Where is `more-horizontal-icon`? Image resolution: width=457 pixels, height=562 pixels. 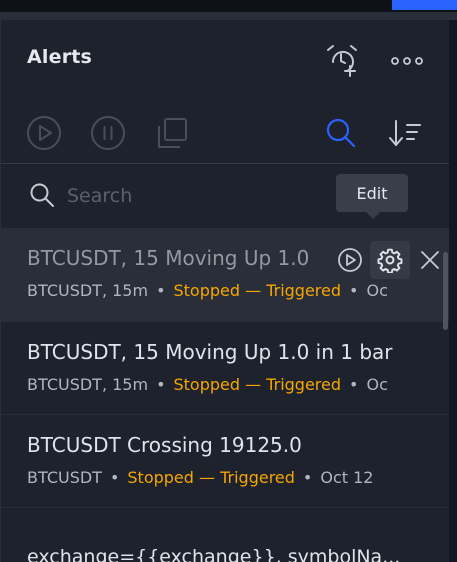
more-horizontal-icon is located at coordinates (407, 61).